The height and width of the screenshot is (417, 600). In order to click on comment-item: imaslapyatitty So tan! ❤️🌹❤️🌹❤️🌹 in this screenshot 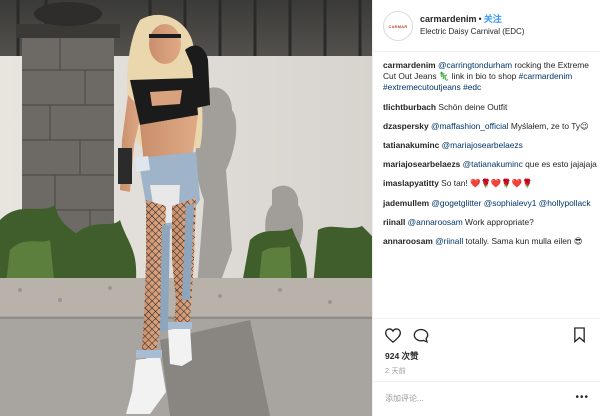, I will do `click(490, 183)`.